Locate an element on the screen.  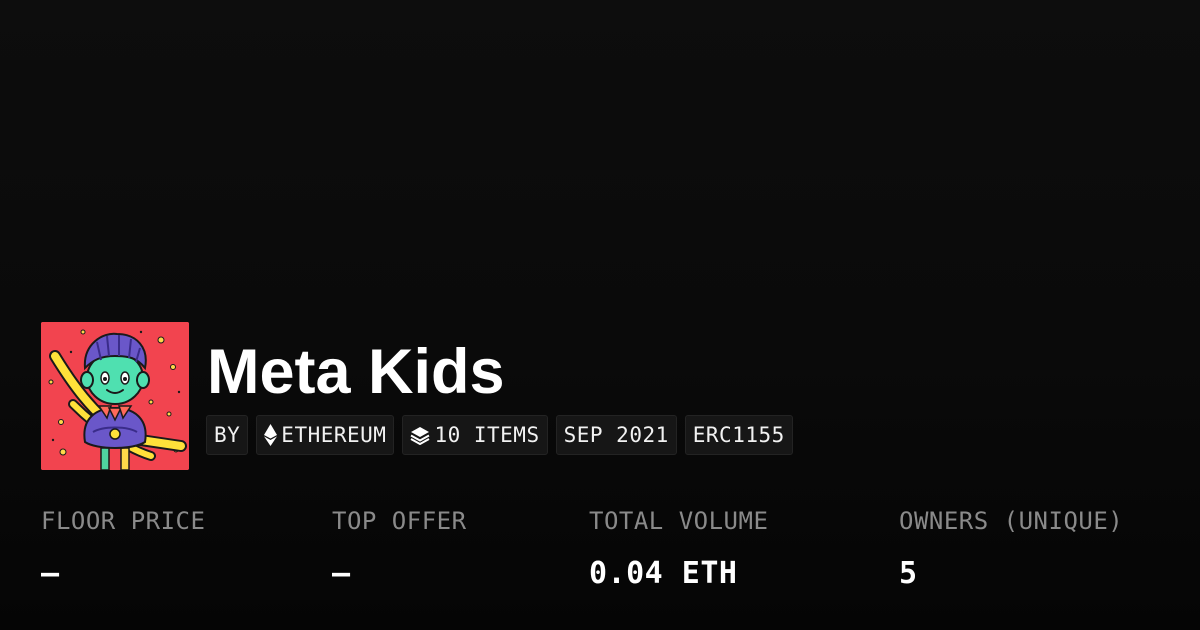
collection-tags: BY ETHEREUM 10 ITEMS SEP 2021 ERC1155 is located at coordinates (499, 435).